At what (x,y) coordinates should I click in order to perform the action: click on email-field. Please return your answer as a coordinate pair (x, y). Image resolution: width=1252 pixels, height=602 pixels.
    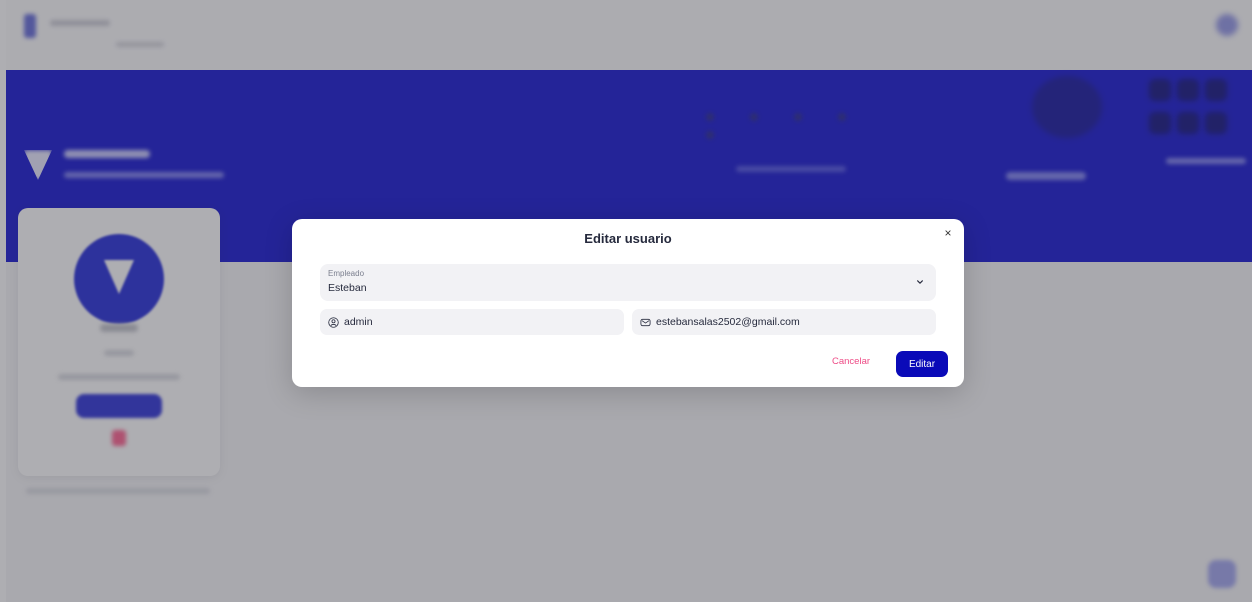
    Looking at the image, I should click on (784, 322).